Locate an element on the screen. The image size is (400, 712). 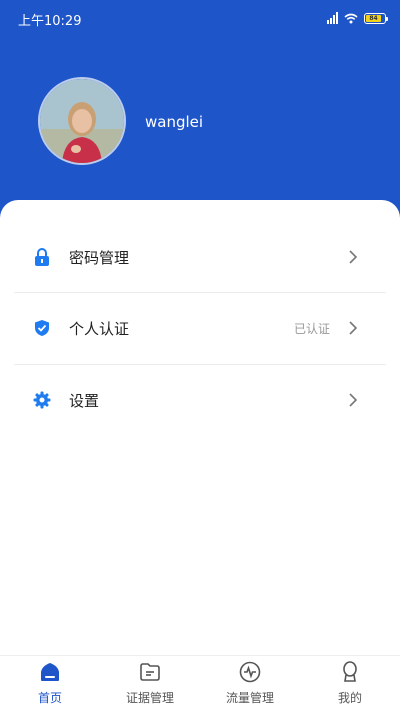
menu-item-label: 设置 is located at coordinates (84, 400).